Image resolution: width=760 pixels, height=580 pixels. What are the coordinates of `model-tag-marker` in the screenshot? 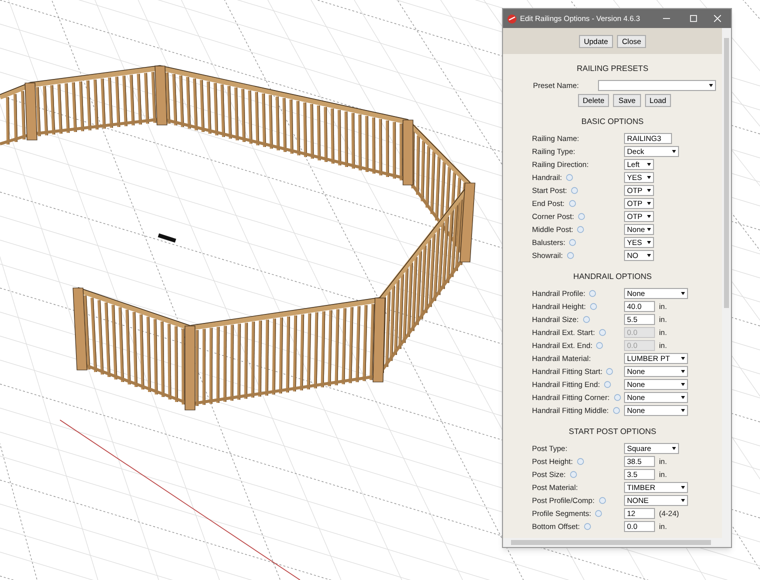 It's located at (167, 238).